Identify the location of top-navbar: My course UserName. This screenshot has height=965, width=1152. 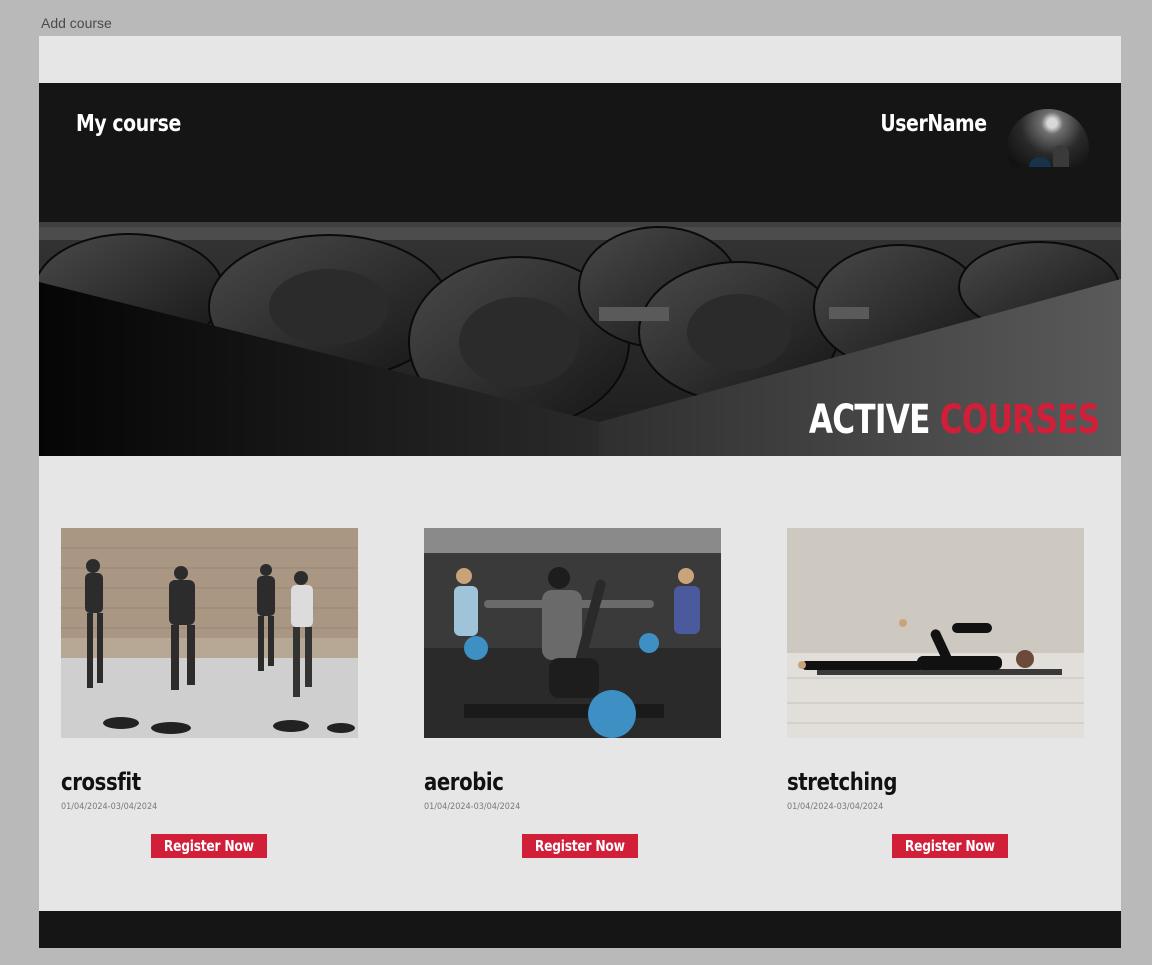
(580, 135).